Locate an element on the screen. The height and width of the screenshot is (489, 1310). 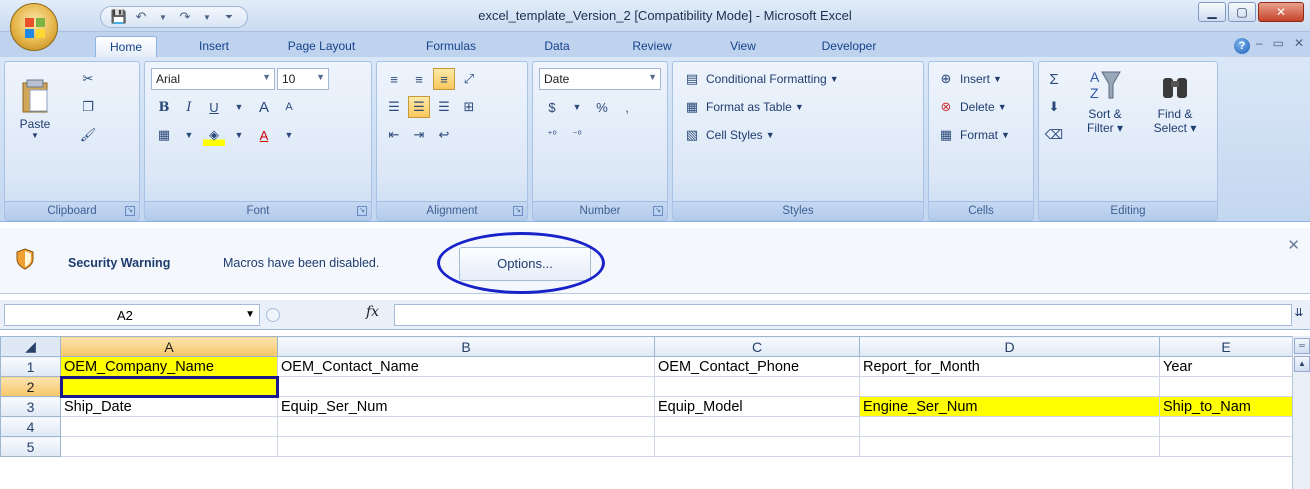
tab-formulas: Formulas is located at coordinates (451, 46).